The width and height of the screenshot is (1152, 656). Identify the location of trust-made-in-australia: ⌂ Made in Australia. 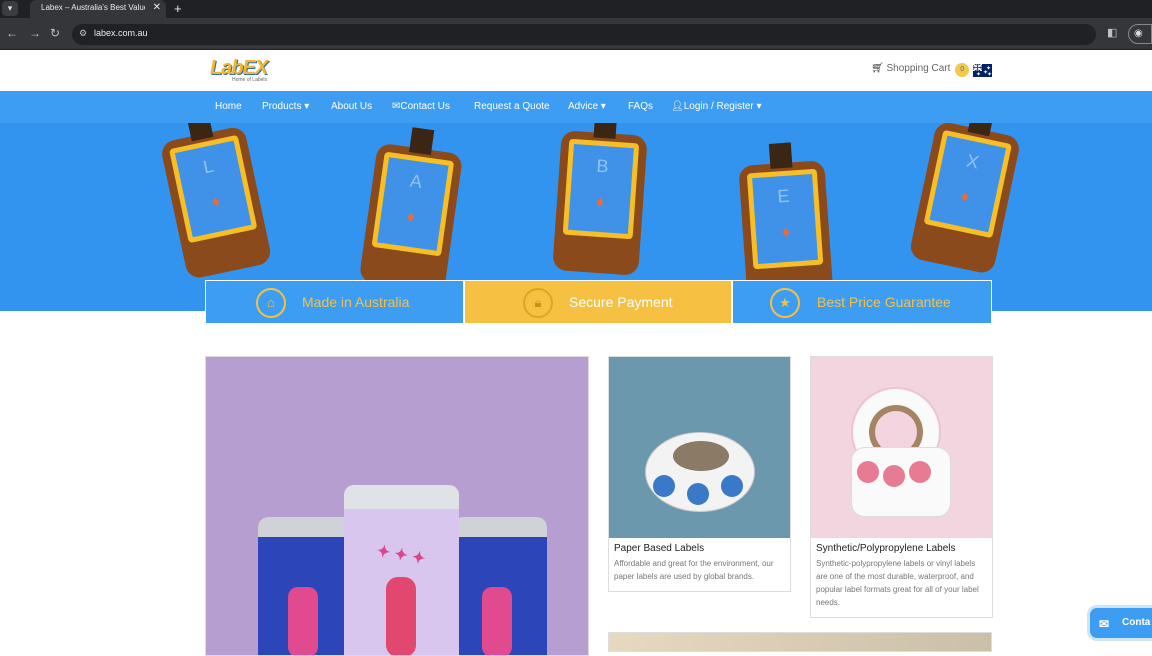
(334, 302).